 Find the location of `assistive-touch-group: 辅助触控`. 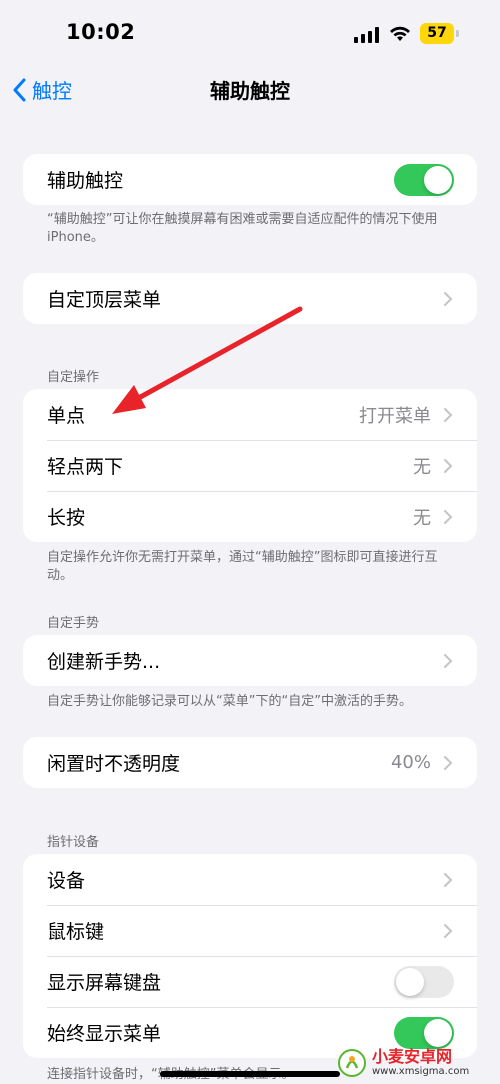

assistive-touch-group: 辅助触控 is located at coordinates (250, 179).